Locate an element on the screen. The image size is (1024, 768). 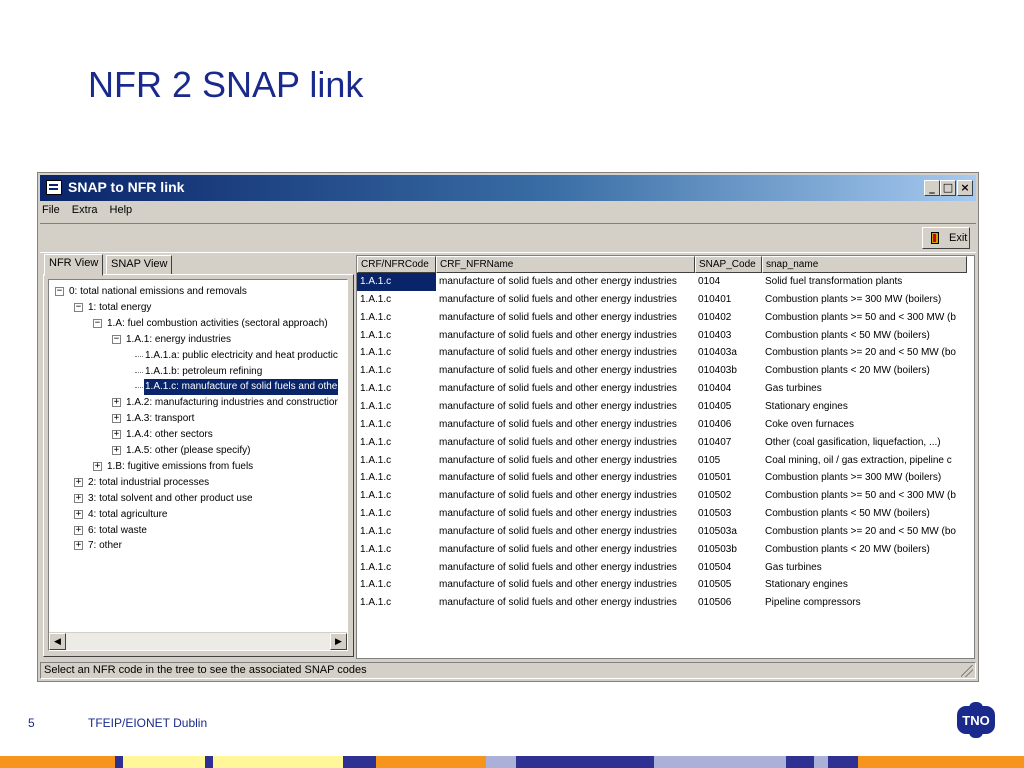
cell-snap-code: 010503b is located at coordinates (728, 550).